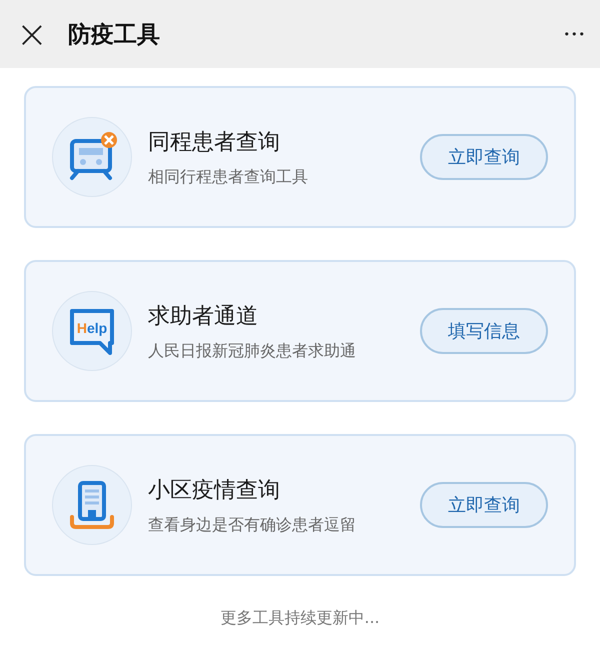 This screenshot has width=600, height=659. Describe the element at coordinates (32, 34) in the screenshot. I see `close-button: ×` at that location.